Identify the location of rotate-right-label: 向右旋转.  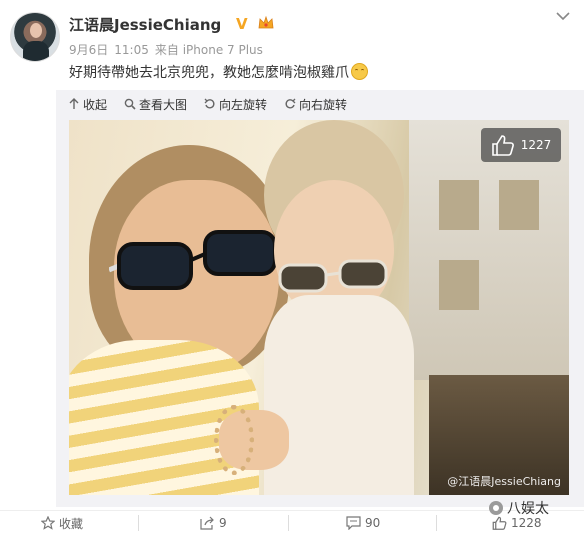
(323, 104).